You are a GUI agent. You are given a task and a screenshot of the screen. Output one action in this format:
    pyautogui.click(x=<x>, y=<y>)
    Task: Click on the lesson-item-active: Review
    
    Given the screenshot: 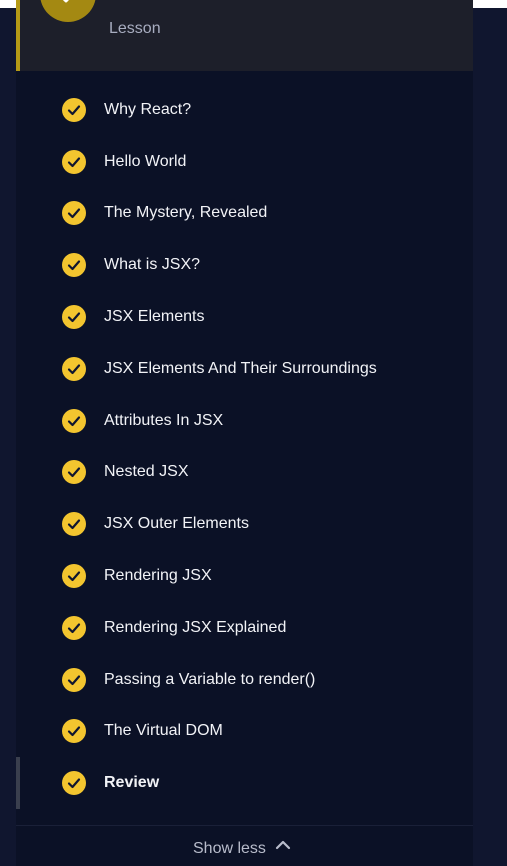 What is the action you would take?
    pyautogui.click(x=244, y=783)
    